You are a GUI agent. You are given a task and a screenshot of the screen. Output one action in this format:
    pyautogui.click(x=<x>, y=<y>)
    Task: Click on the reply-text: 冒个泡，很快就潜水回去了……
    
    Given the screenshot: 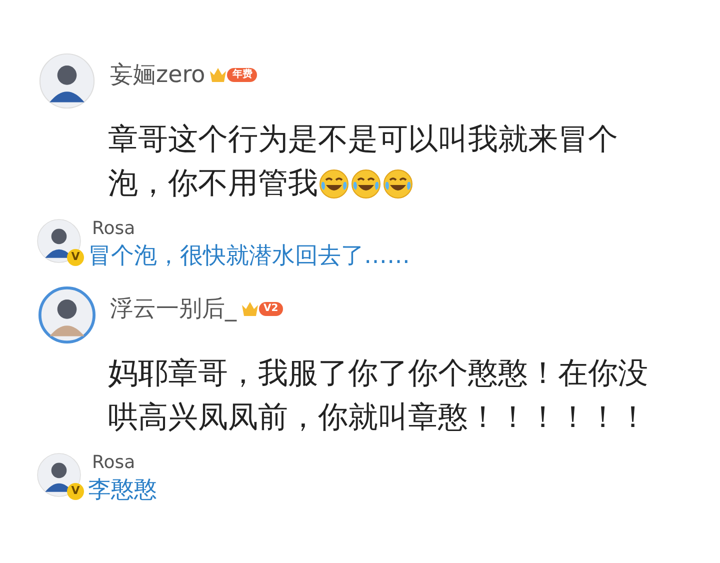 What is the action you would take?
    pyautogui.click(x=249, y=256)
    